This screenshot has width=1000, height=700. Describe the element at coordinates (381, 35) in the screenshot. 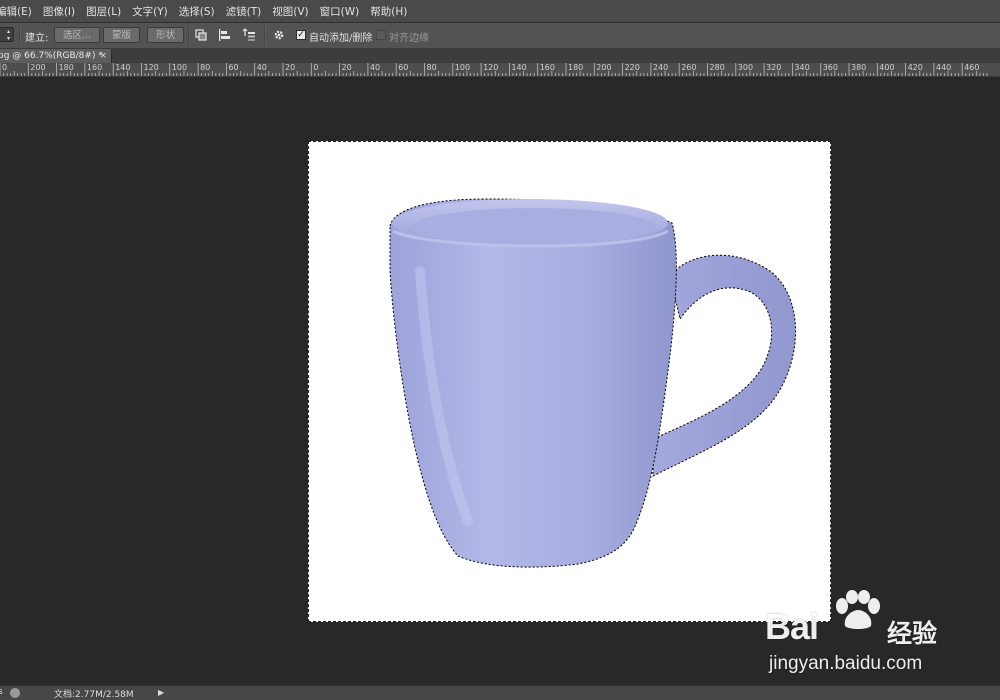

I see `align-edges-checkbox` at that location.